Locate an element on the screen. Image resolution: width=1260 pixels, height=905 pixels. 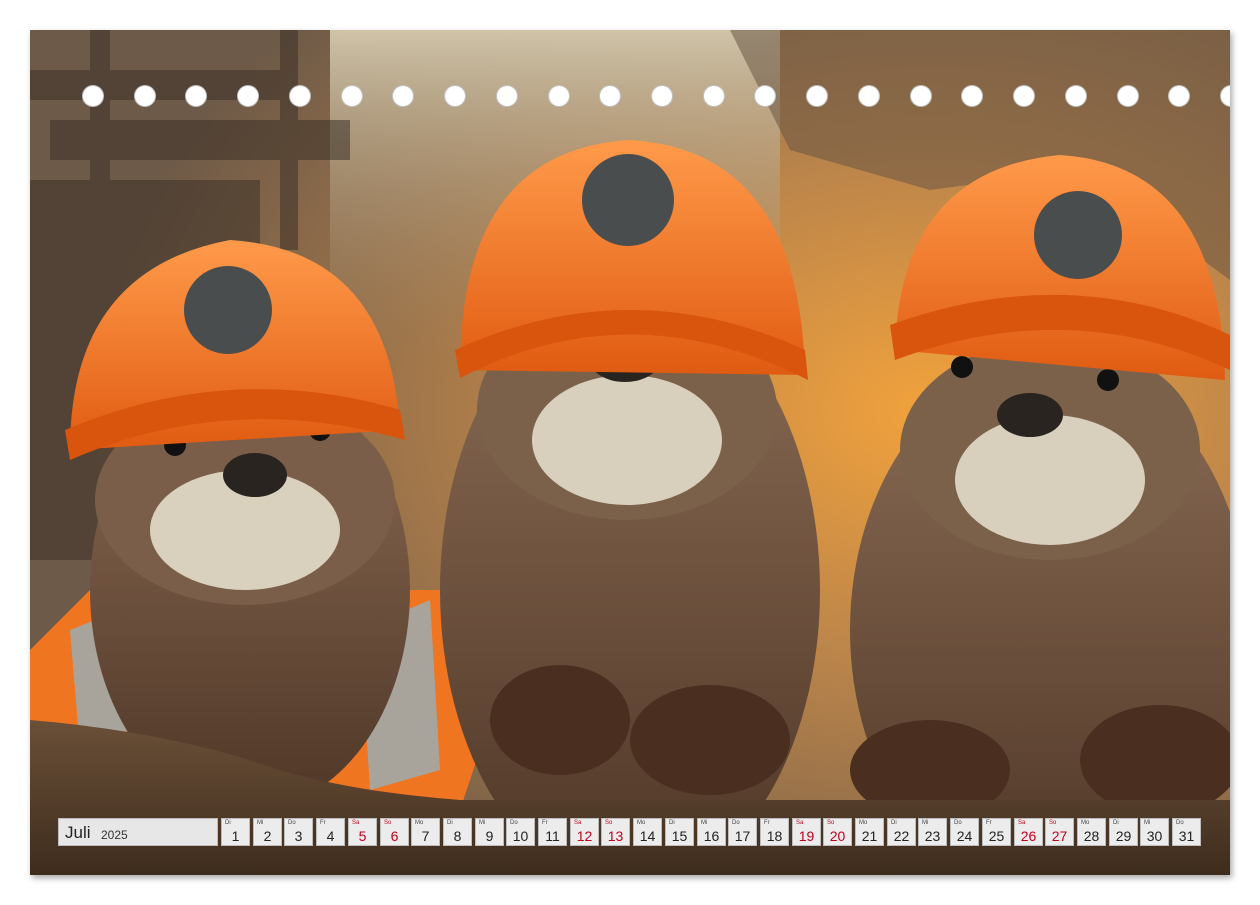
day-number: 6 is located at coordinates (394, 836).